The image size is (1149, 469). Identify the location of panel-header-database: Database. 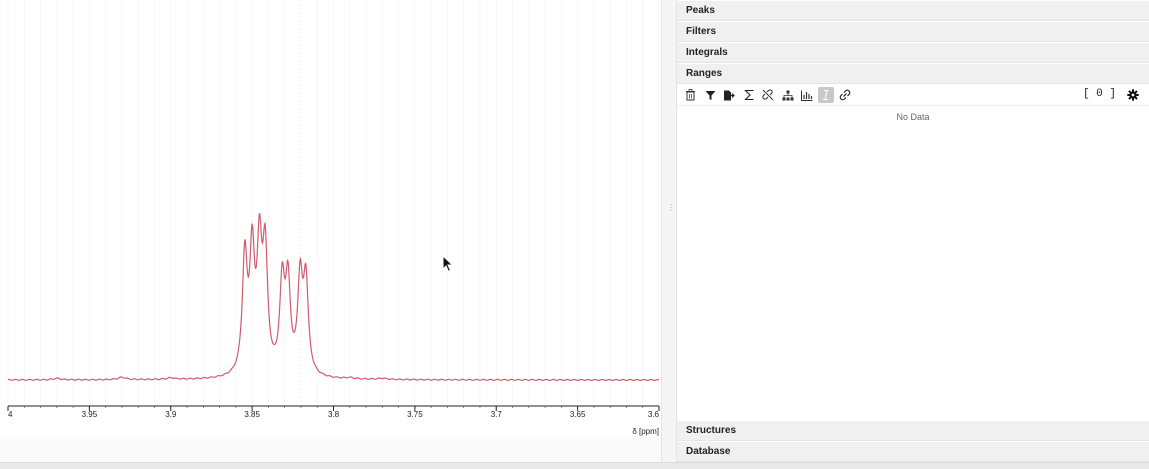
(913, 452).